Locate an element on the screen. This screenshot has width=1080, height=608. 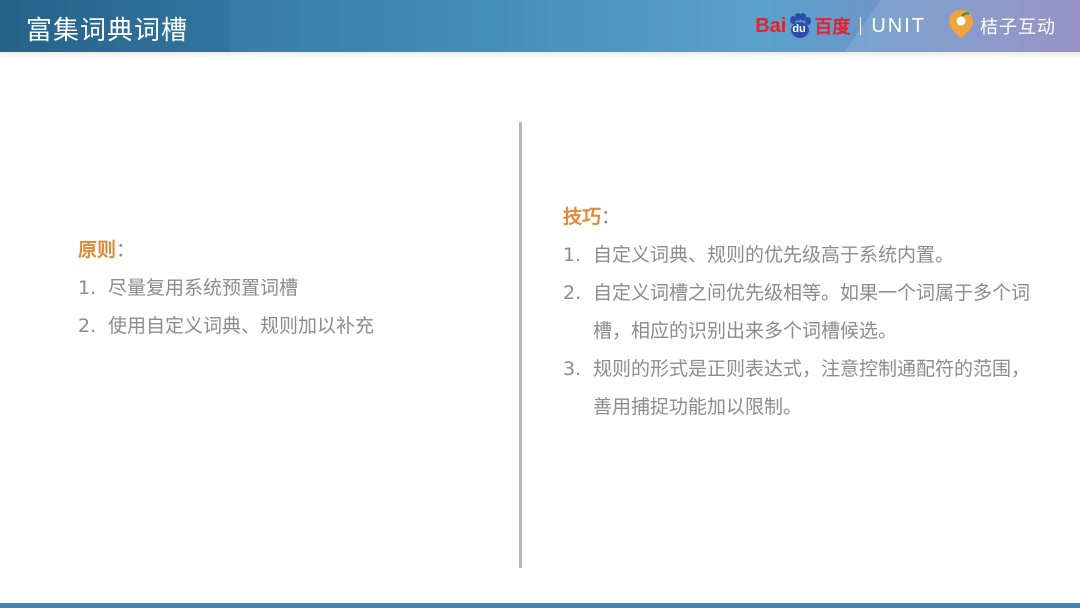
baidu-logo: Bai du 百度 is located at coordinates (802, 26).